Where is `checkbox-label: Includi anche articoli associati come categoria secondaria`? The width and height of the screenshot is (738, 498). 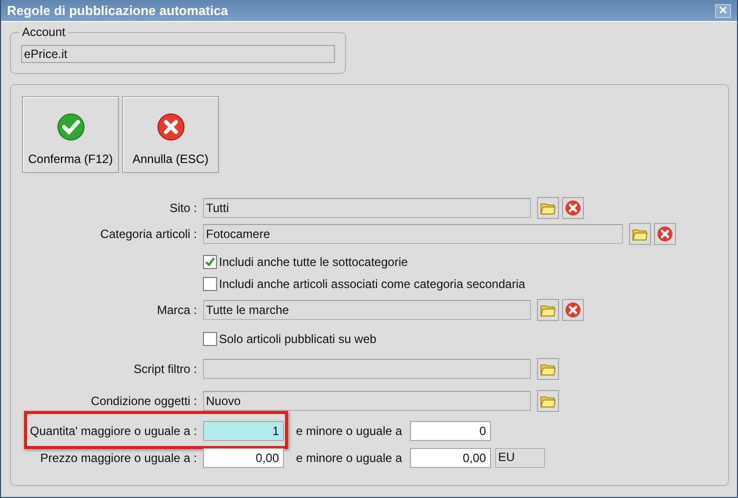 checkbox-label: Includi anche articoli associati come categoria secondaria is located at coordinates (372, 284).